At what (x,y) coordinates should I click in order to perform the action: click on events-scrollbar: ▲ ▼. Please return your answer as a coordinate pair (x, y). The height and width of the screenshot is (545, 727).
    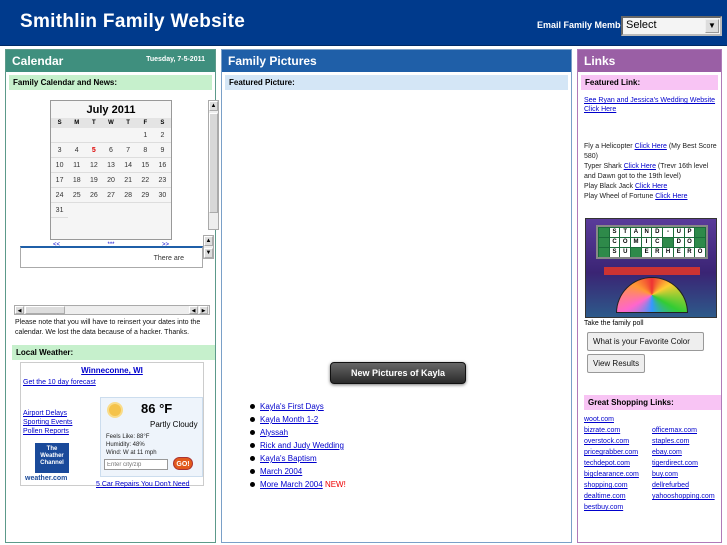
    Looking at the image, I should click on (208, 247).